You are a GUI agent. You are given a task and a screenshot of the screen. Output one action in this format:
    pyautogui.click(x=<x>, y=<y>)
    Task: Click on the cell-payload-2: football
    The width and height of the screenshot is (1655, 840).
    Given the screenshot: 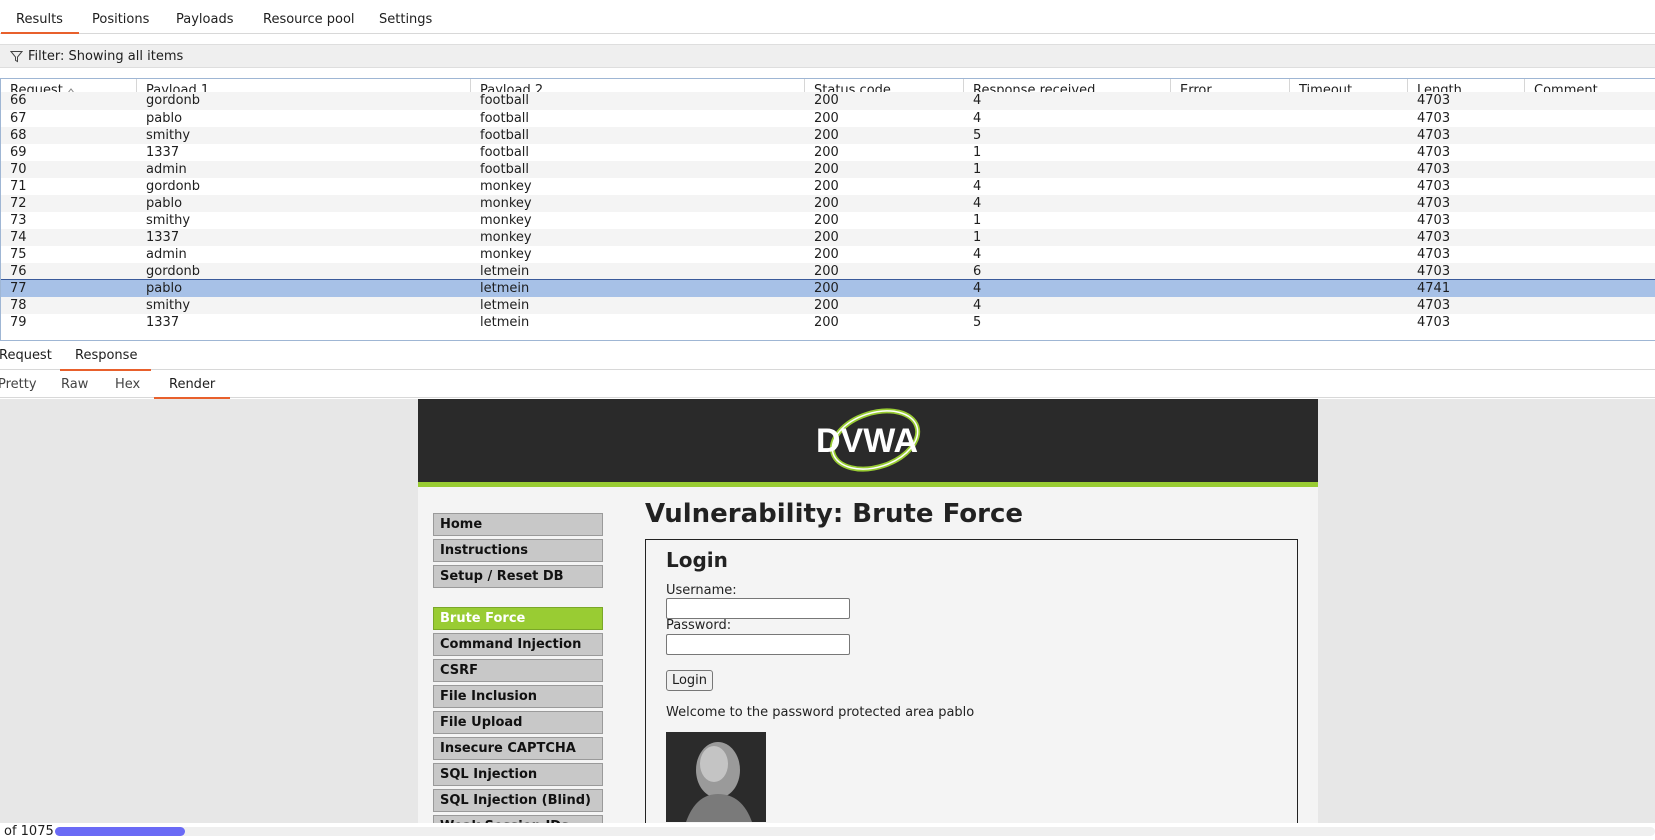 What is the action you would take?
    pyautogui.click(x=505, y=118)
    